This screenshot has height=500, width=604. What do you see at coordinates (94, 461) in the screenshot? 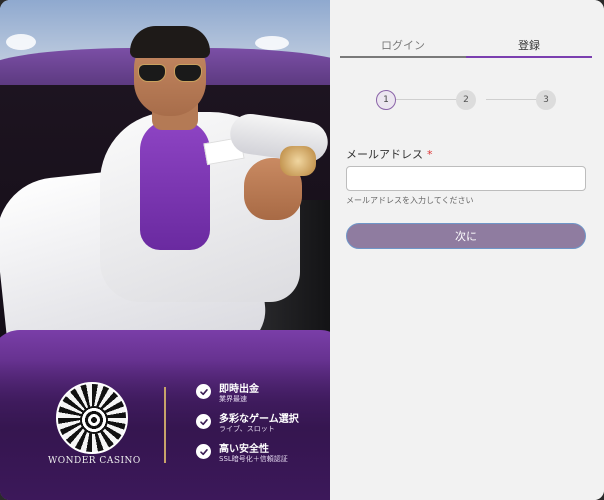
I see `logo-text: WONDER CASINO` at bounding box center [94, 461].